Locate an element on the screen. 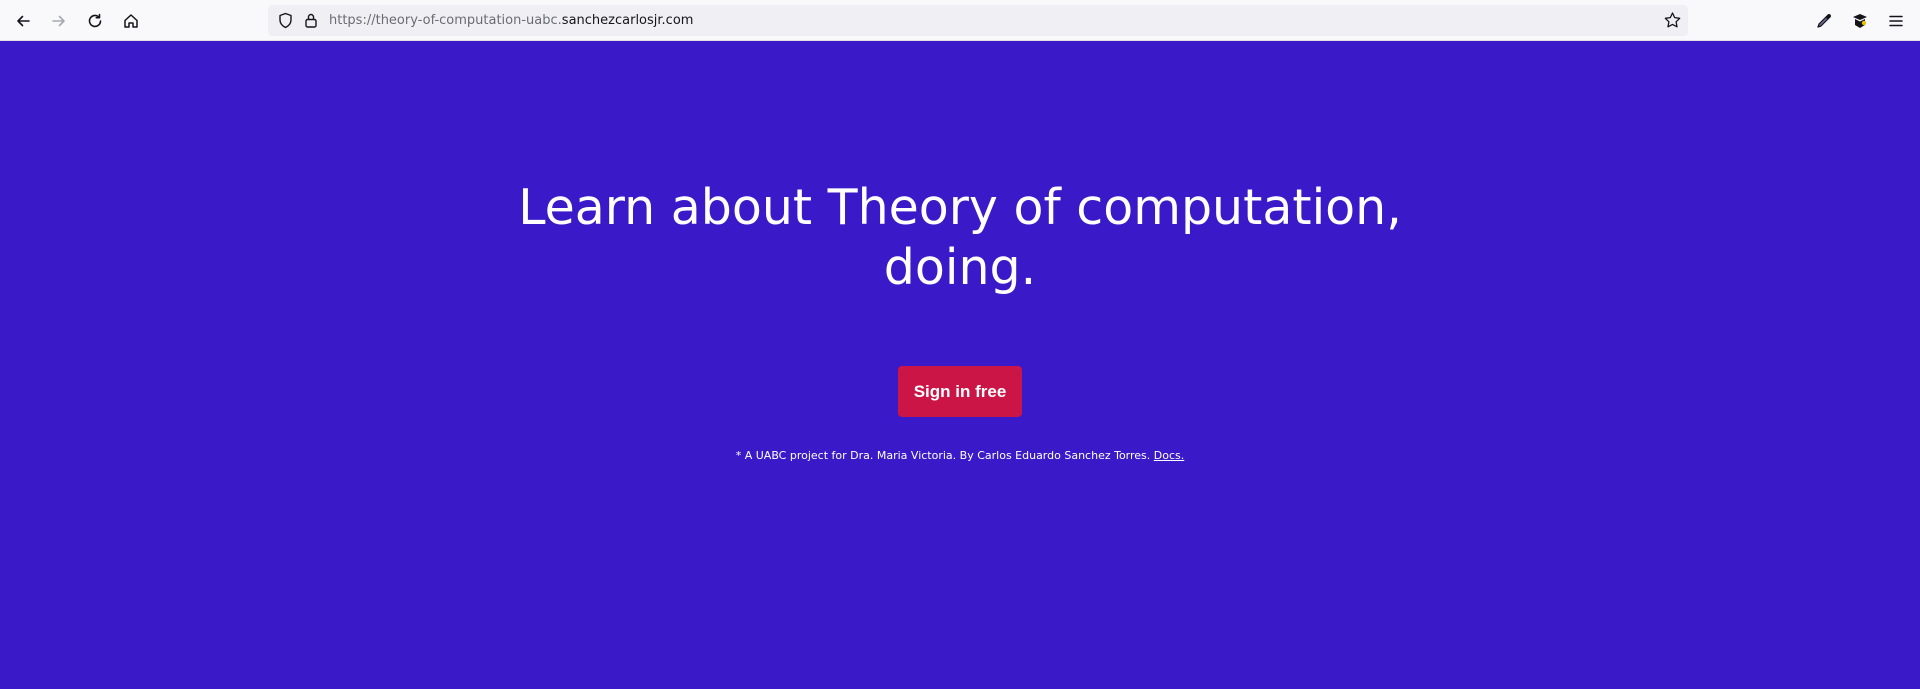 The width and height of the screenshot is (1920, 689). bookmark-star-icon is located at coordinates (1672, 20).